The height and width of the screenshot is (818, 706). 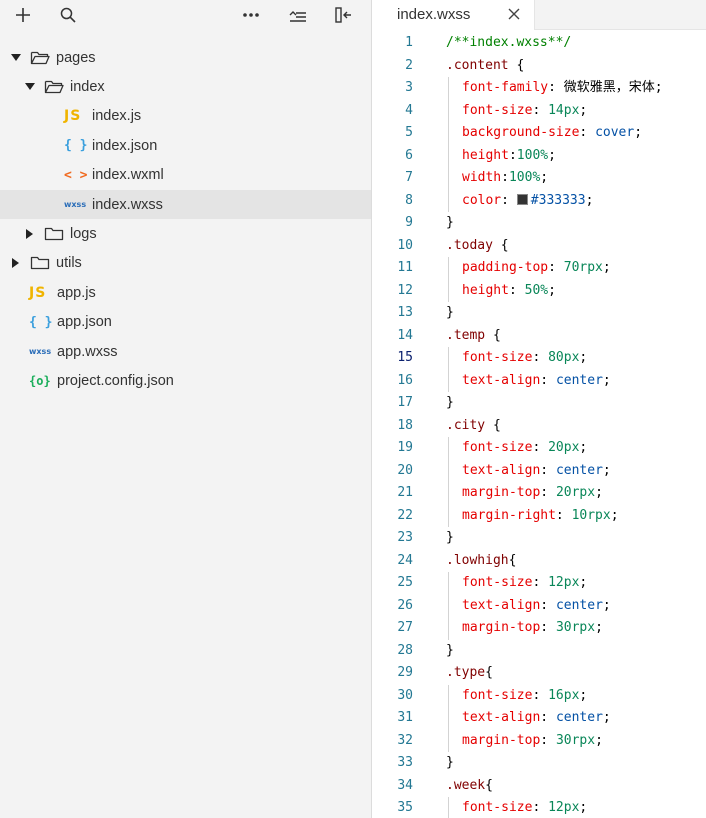 What do you see at coordinates (539, 583) in the screenshot?
I see `code-line: 25 font-size: 12px;` at bounding box center [539, 583].